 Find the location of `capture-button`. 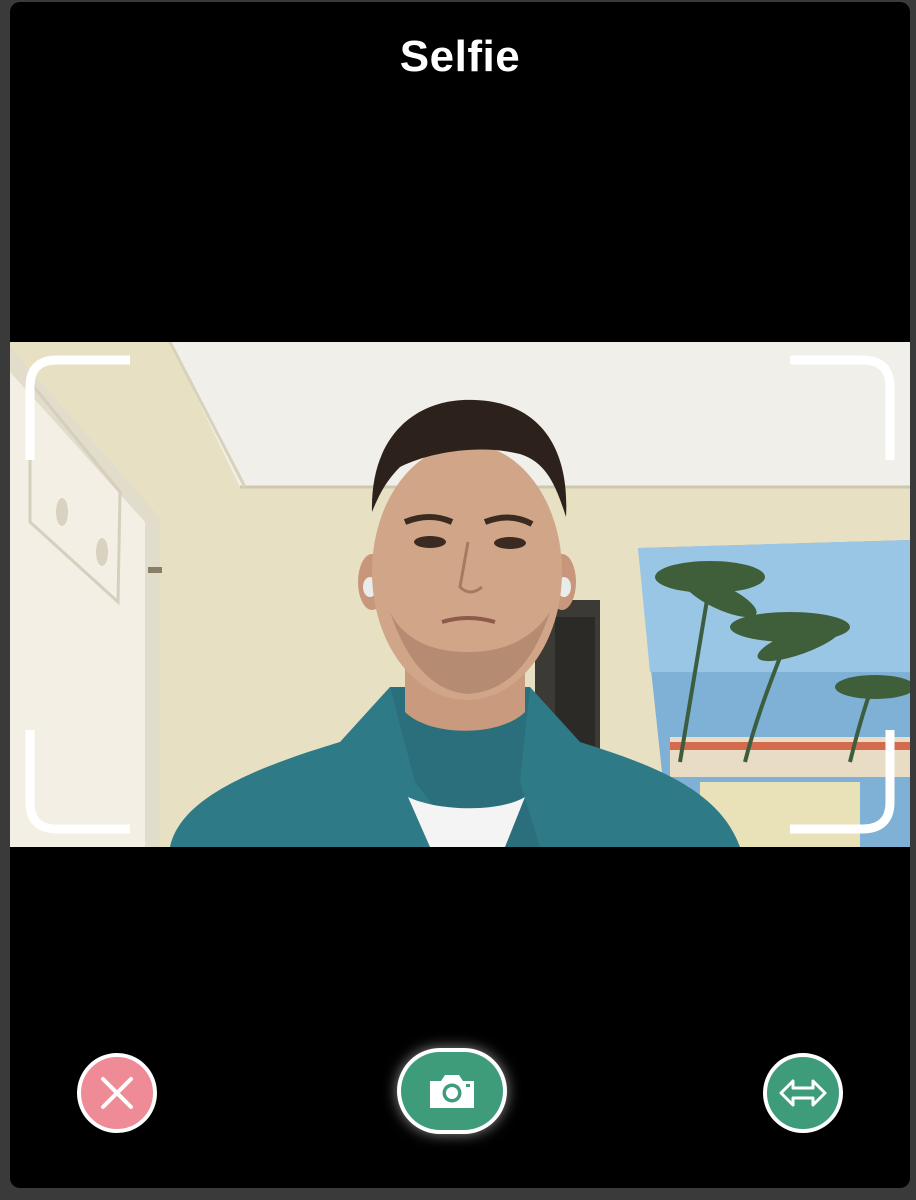

capture-button is located at coordinates (452, 1091).